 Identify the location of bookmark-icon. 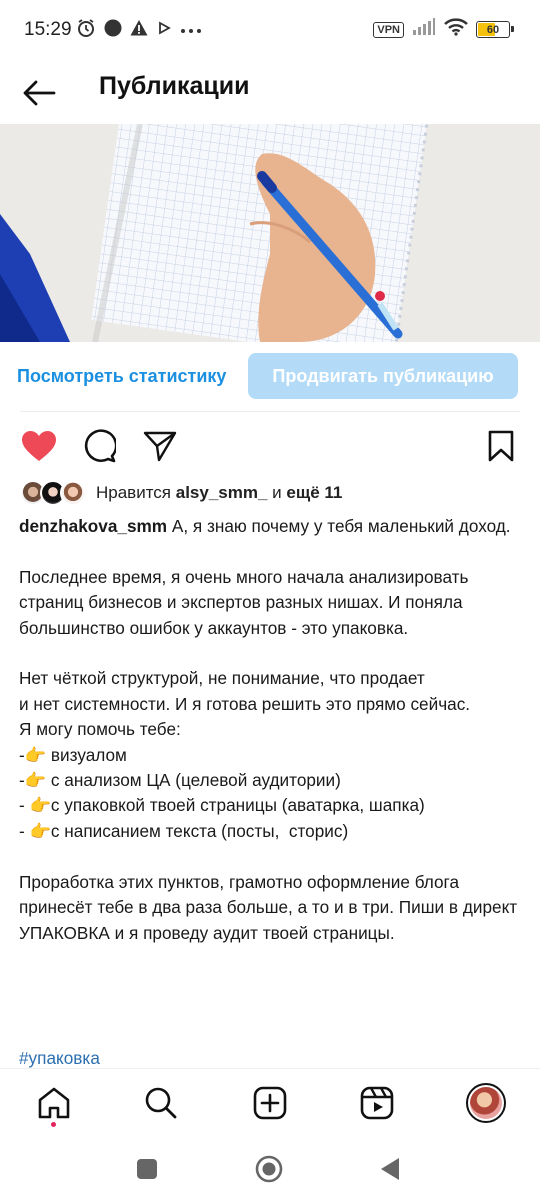
(501, 446).